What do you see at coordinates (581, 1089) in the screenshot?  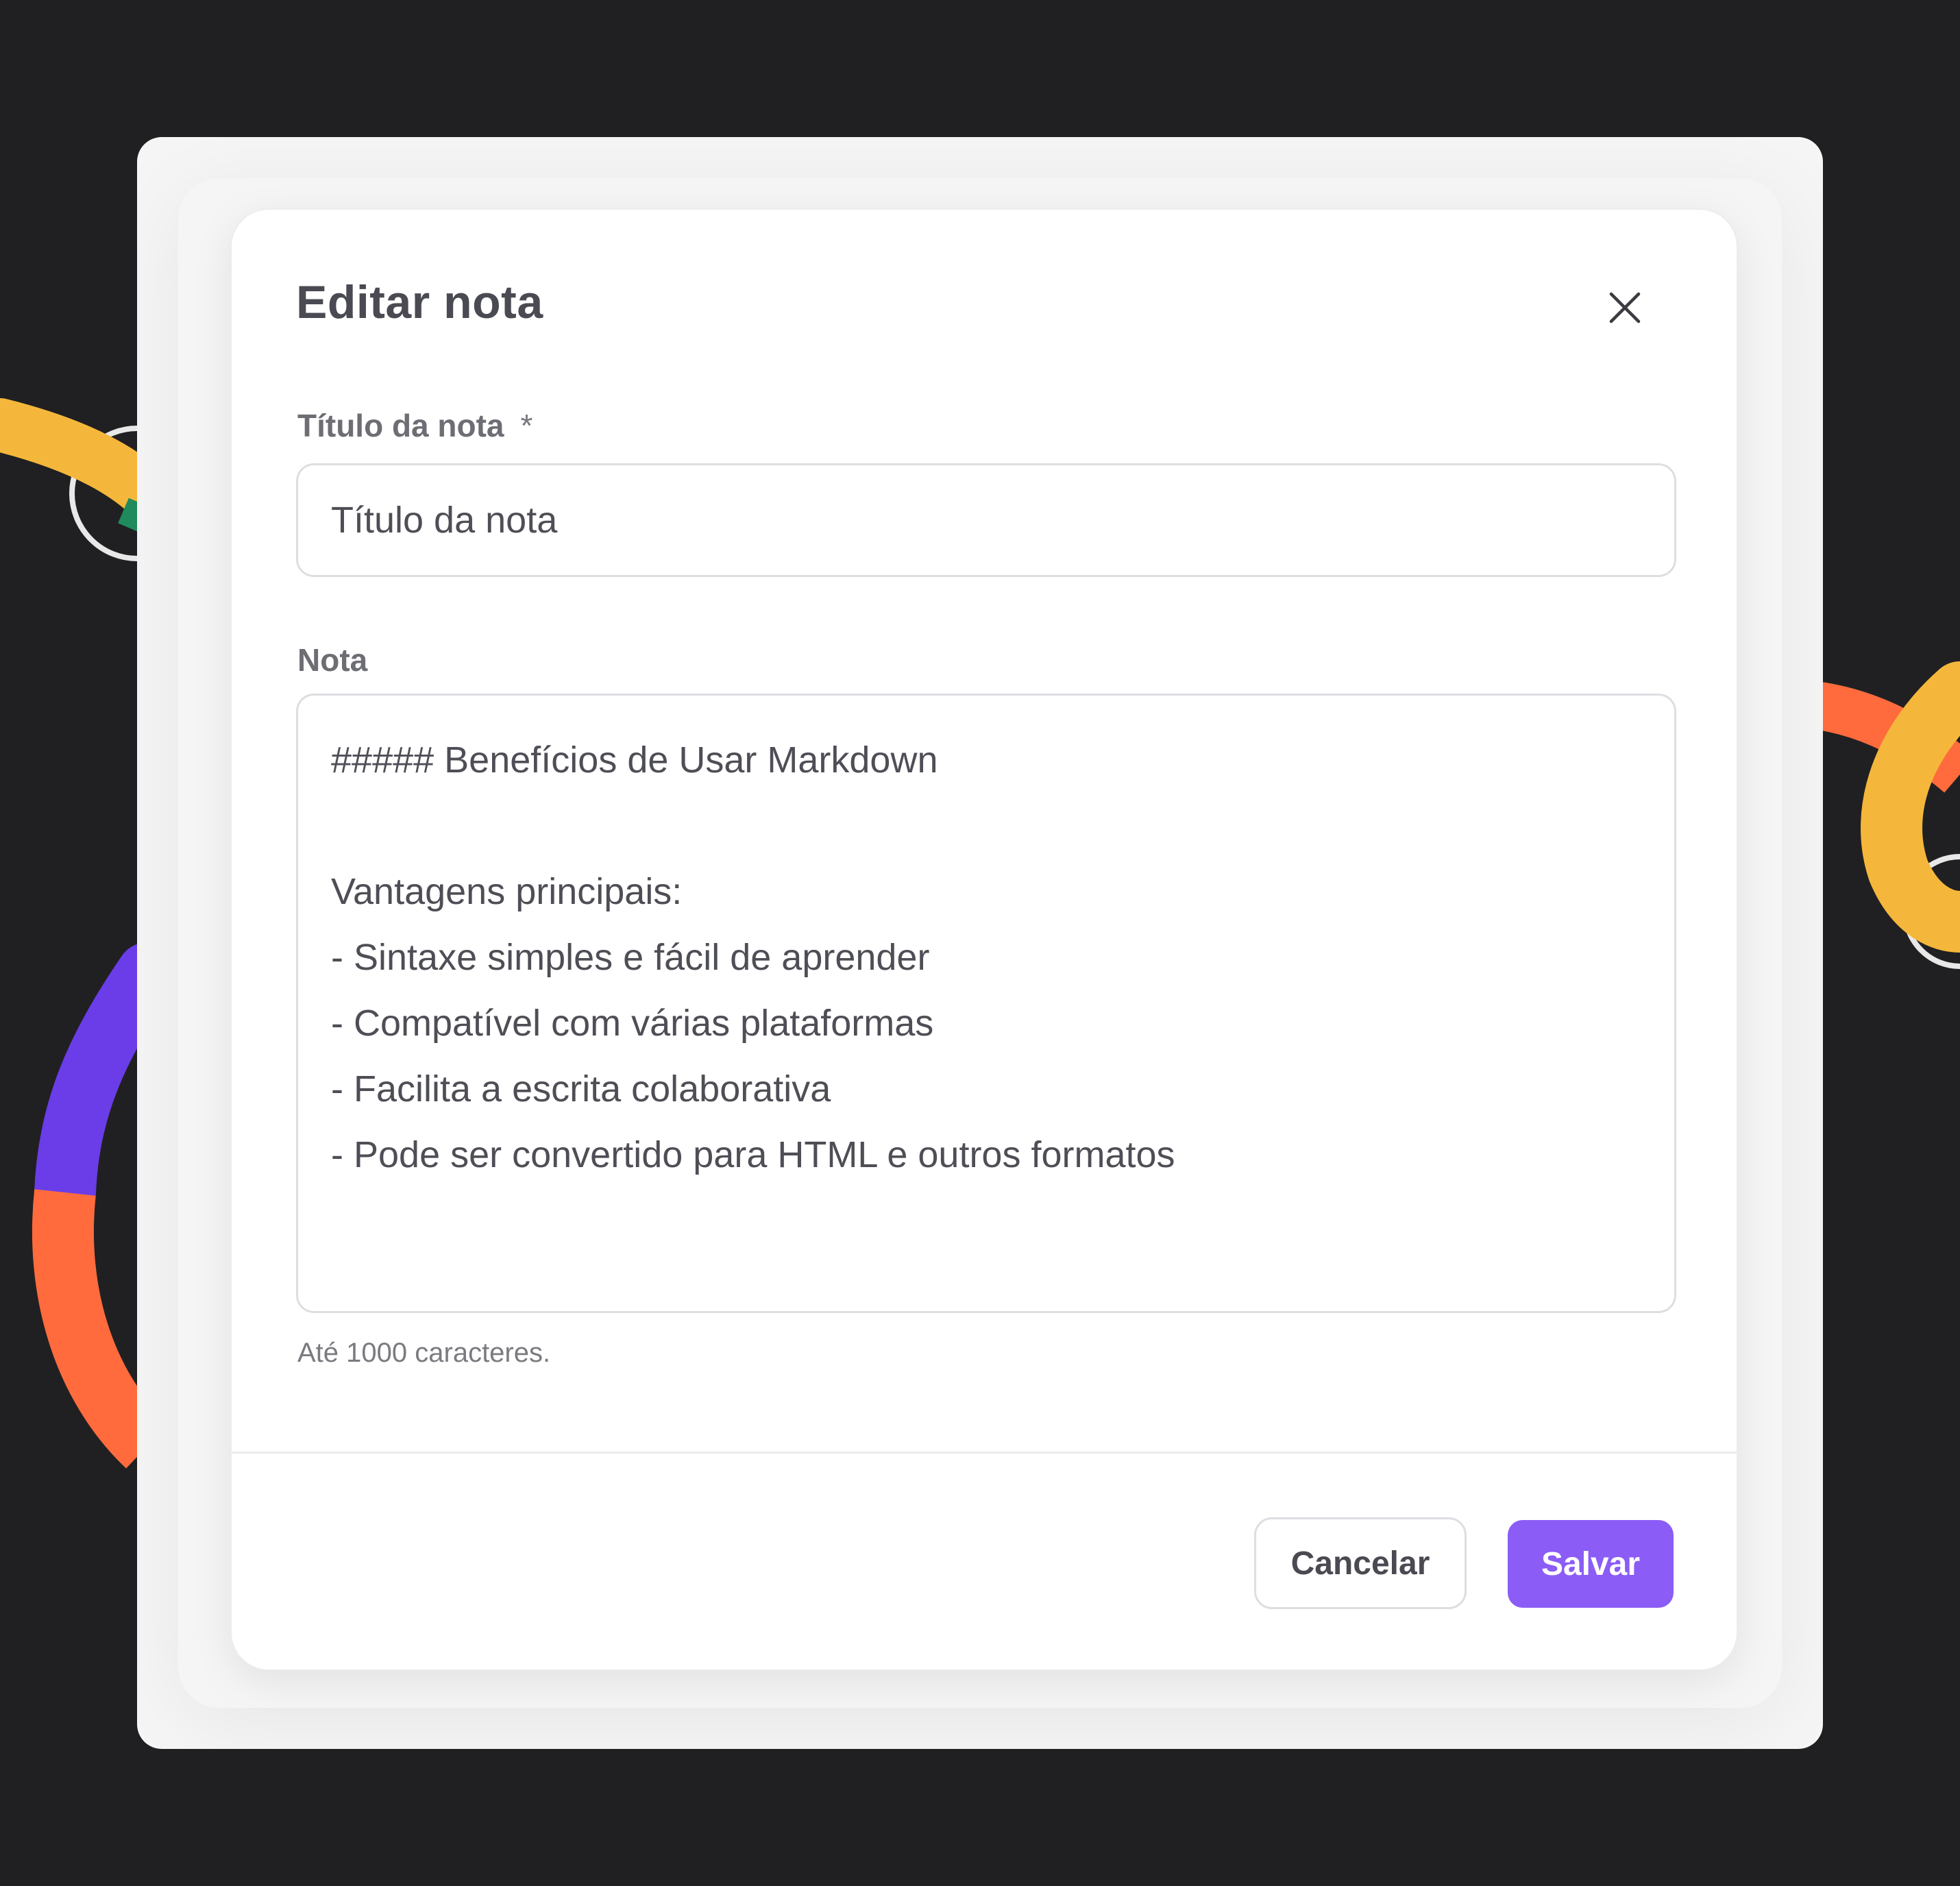 I see `note-line: - Facilita a escrita colaborativa` at bounding box center [581, 1089].